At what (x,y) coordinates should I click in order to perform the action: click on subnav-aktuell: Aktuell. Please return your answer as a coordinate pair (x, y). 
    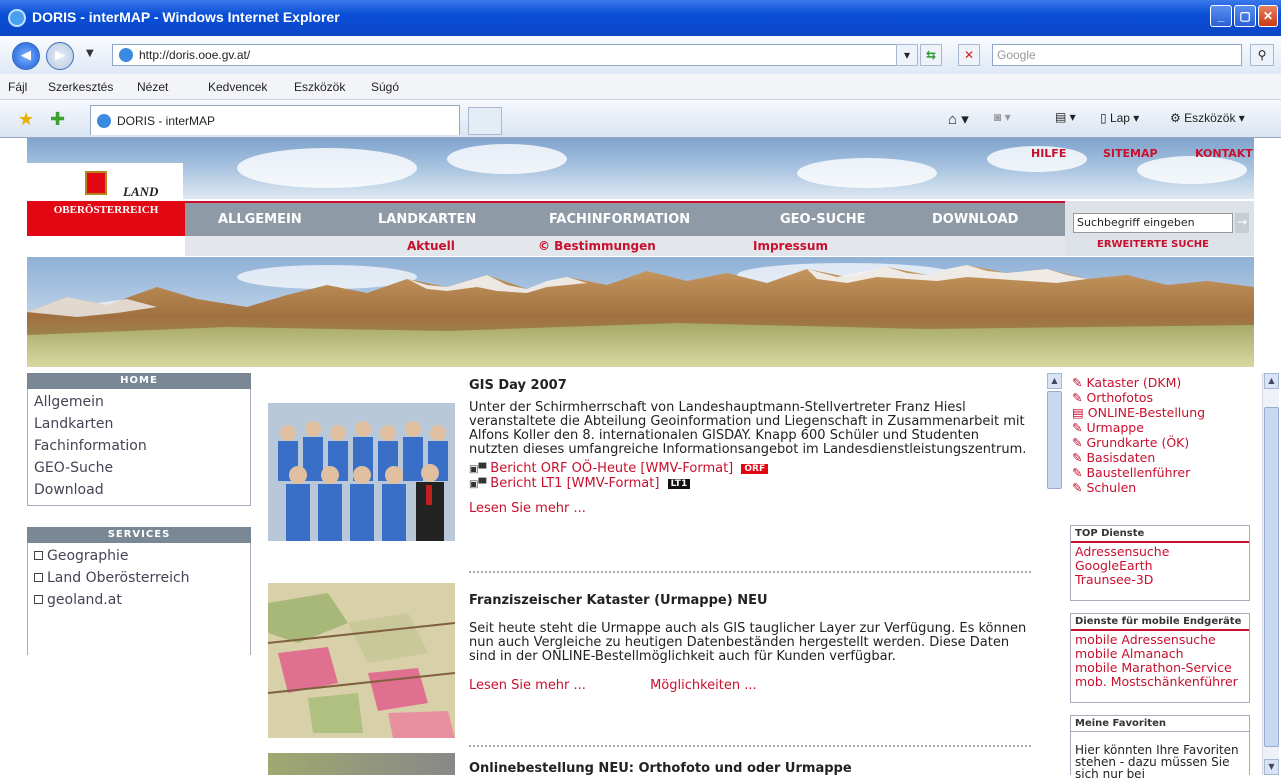
    Looking at the image, I should click on (431, 246).